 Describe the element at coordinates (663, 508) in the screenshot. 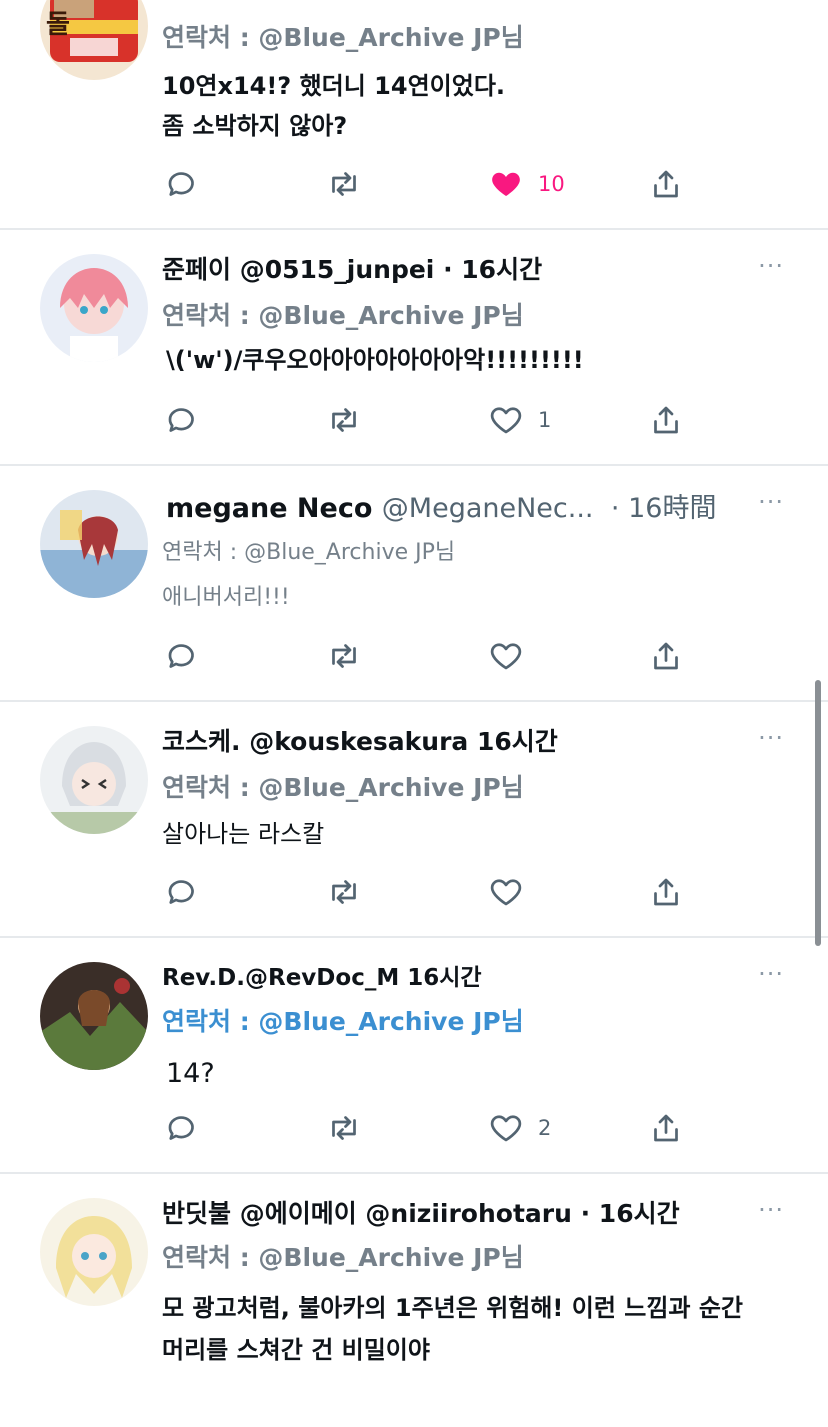

I see `tweet-time: · 16時間` at that location.